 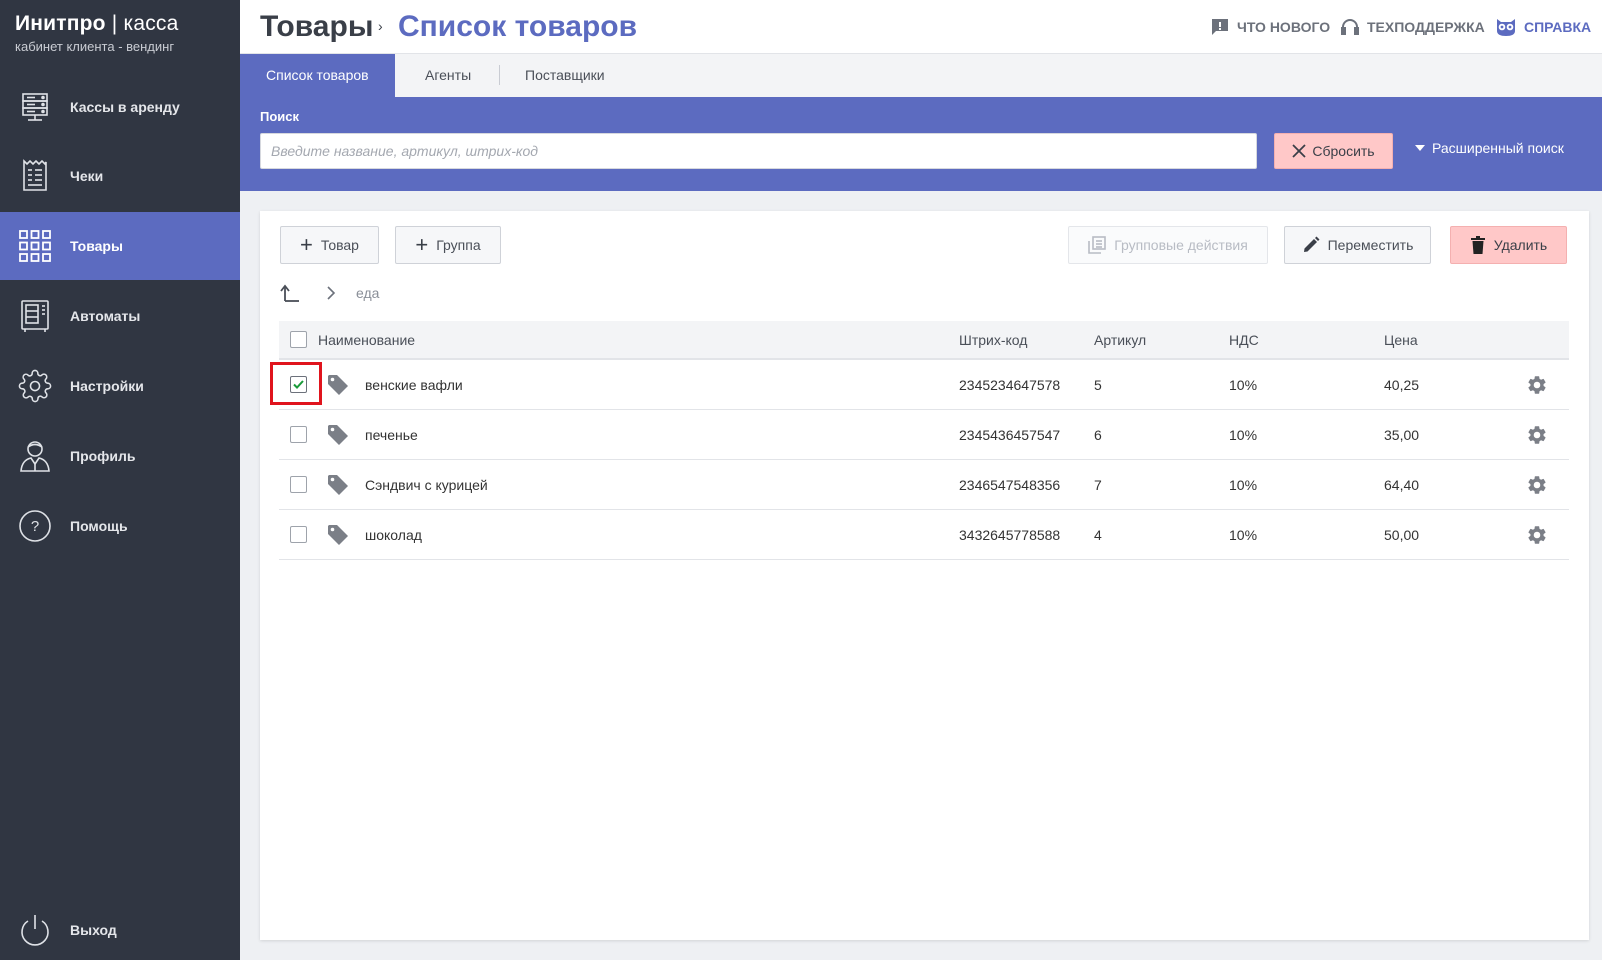 I want to click on search-label: Поиск, so click(x=280, y=116).